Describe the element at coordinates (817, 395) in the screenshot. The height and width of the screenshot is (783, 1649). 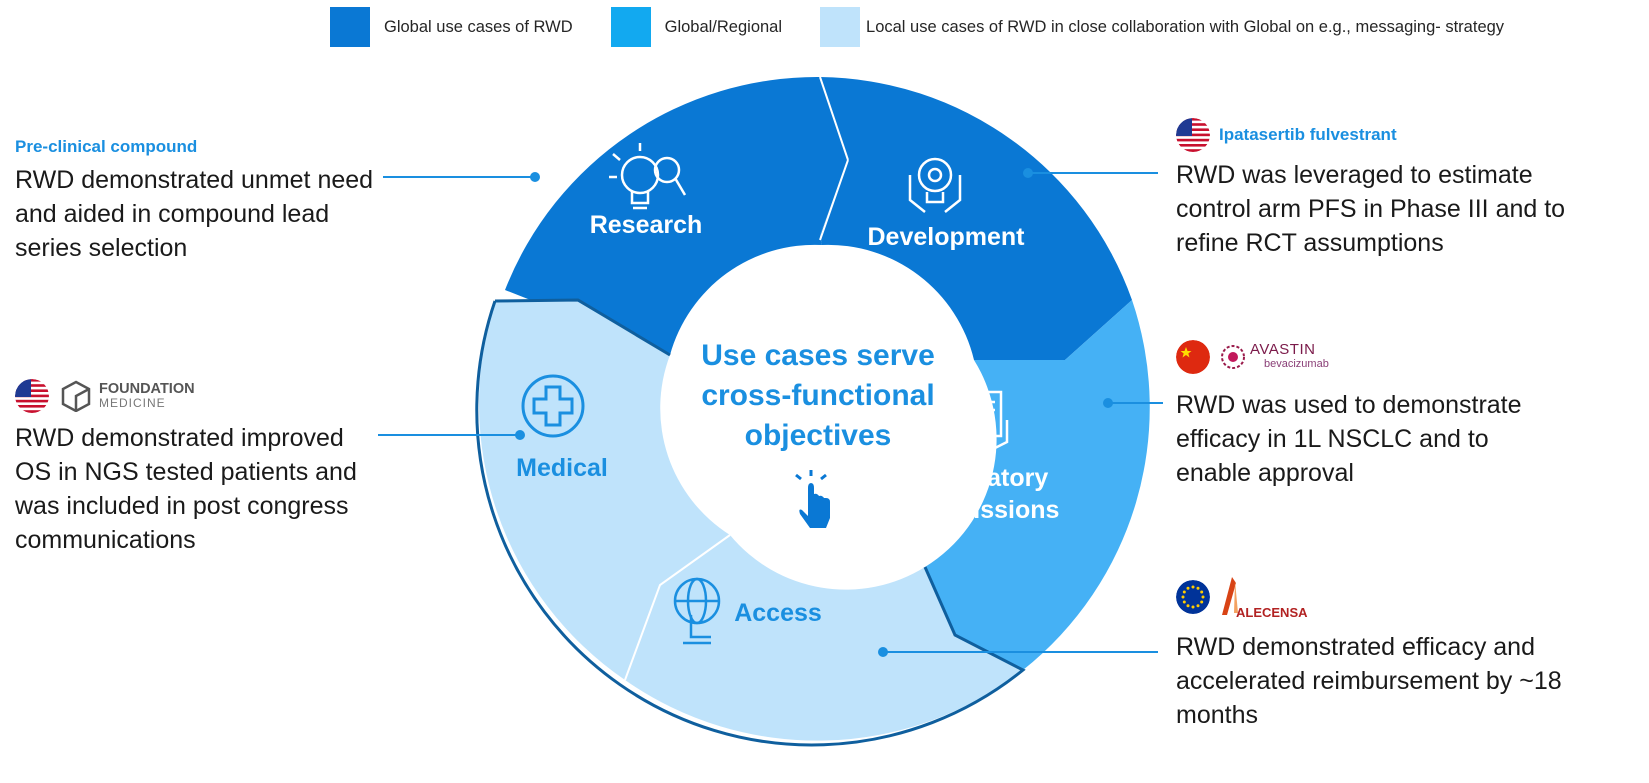
I see `center-line-2: cross-functional` at that location.